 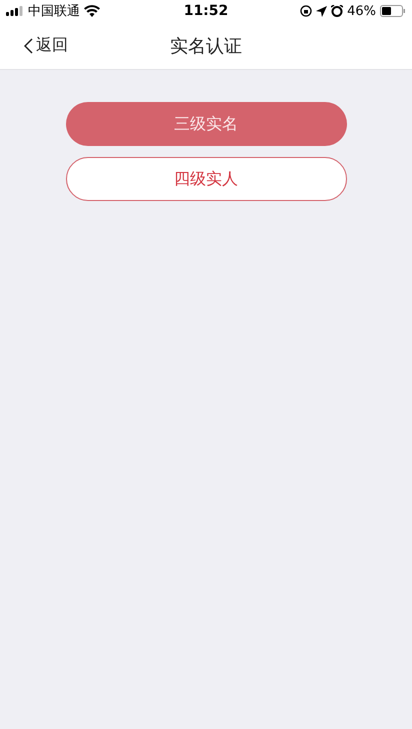 What do you see at coordinates (206, 179) in the screenshot?
I see `verification-button: 四级实人` at bounding box center [206, 179].